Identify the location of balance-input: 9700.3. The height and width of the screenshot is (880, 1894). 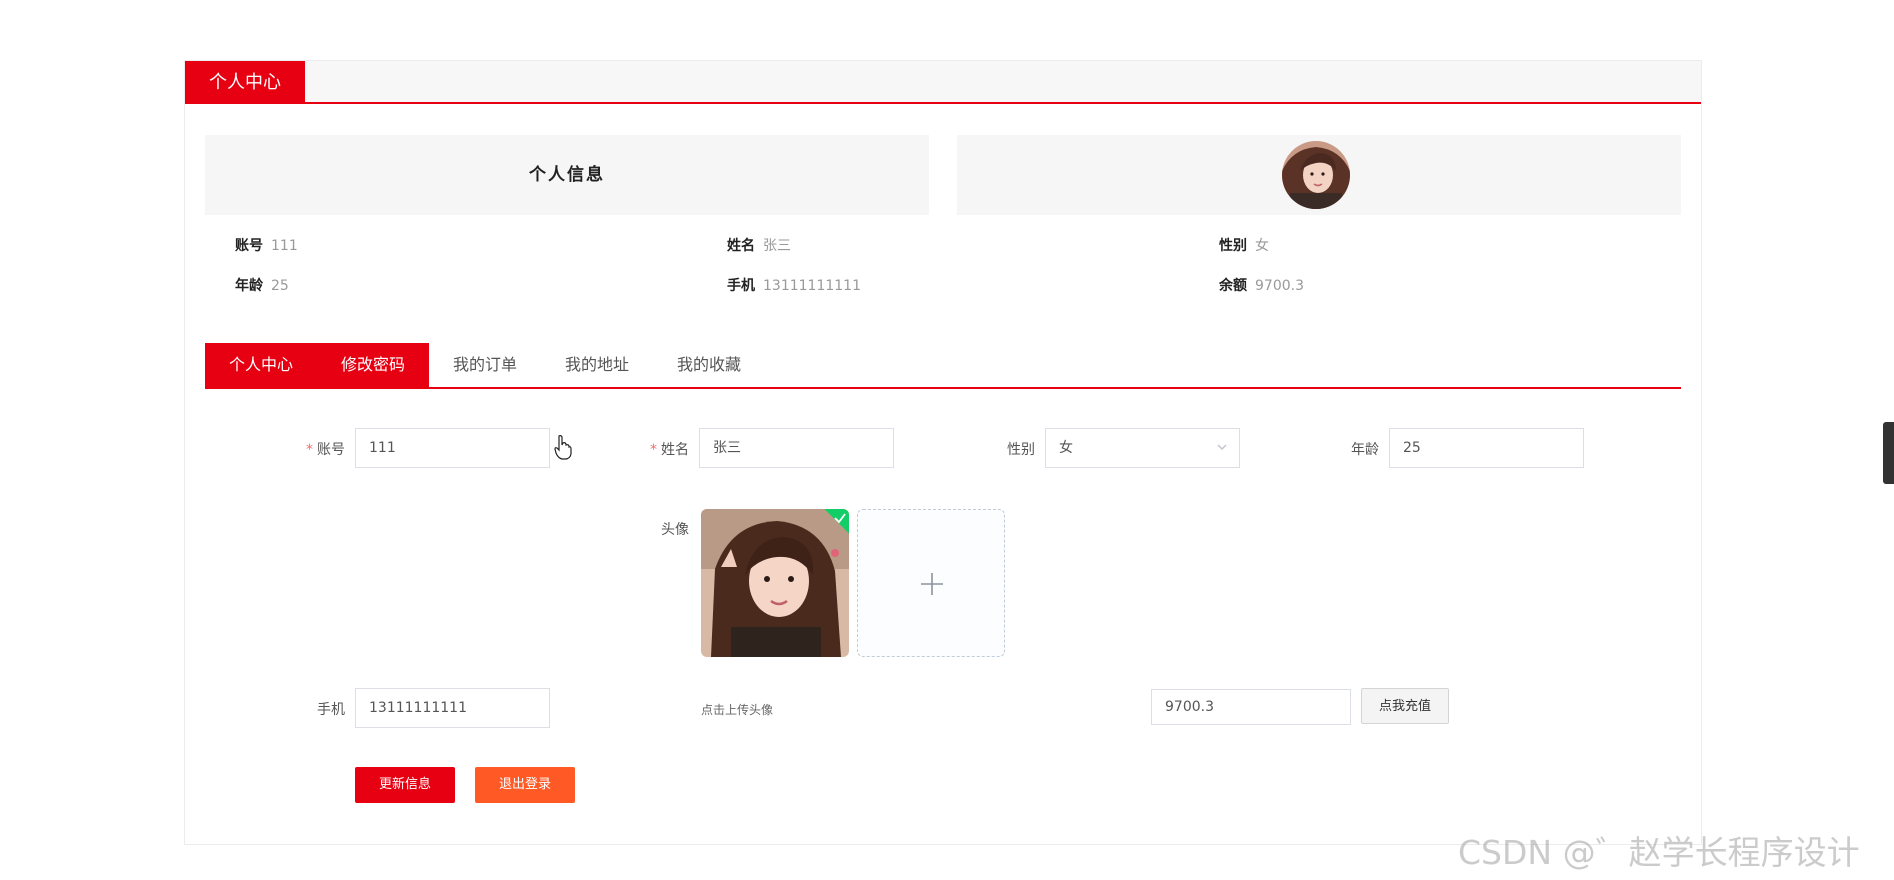
(1251, 707).